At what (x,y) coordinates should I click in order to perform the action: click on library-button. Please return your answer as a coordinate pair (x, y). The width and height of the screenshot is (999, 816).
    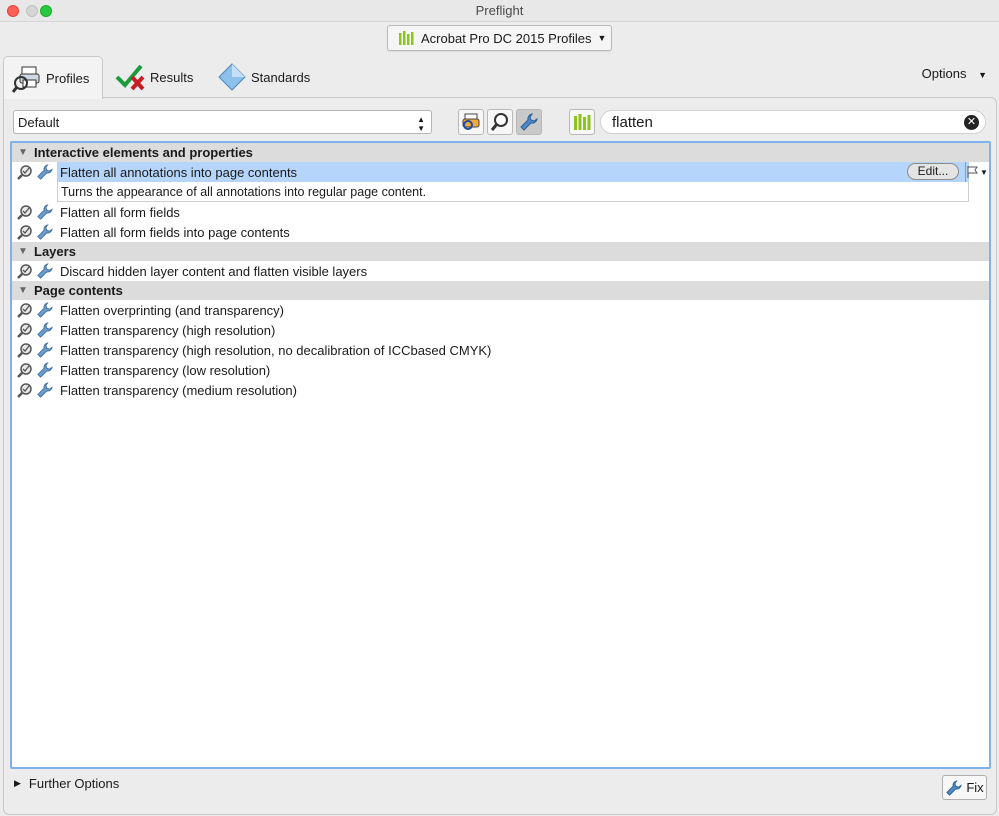
    Looking at the image, I should click on (582, 122).